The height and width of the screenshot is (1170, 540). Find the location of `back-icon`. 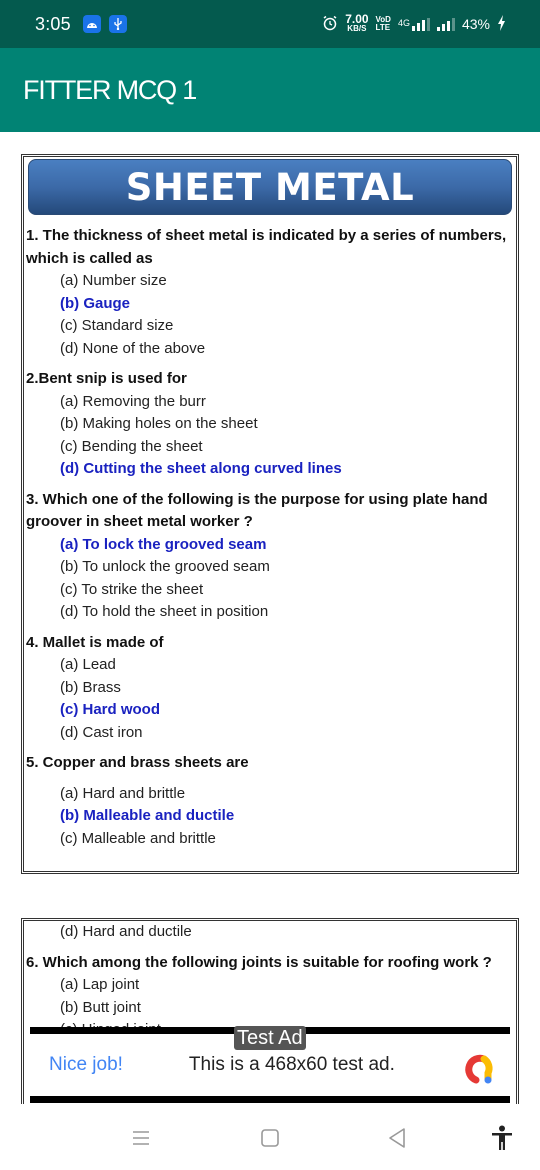

back-icon is located at coordinates (397, 1138).